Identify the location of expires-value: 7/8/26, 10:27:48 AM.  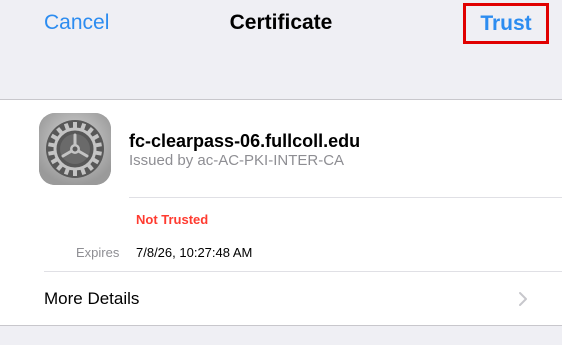
(194, 252).